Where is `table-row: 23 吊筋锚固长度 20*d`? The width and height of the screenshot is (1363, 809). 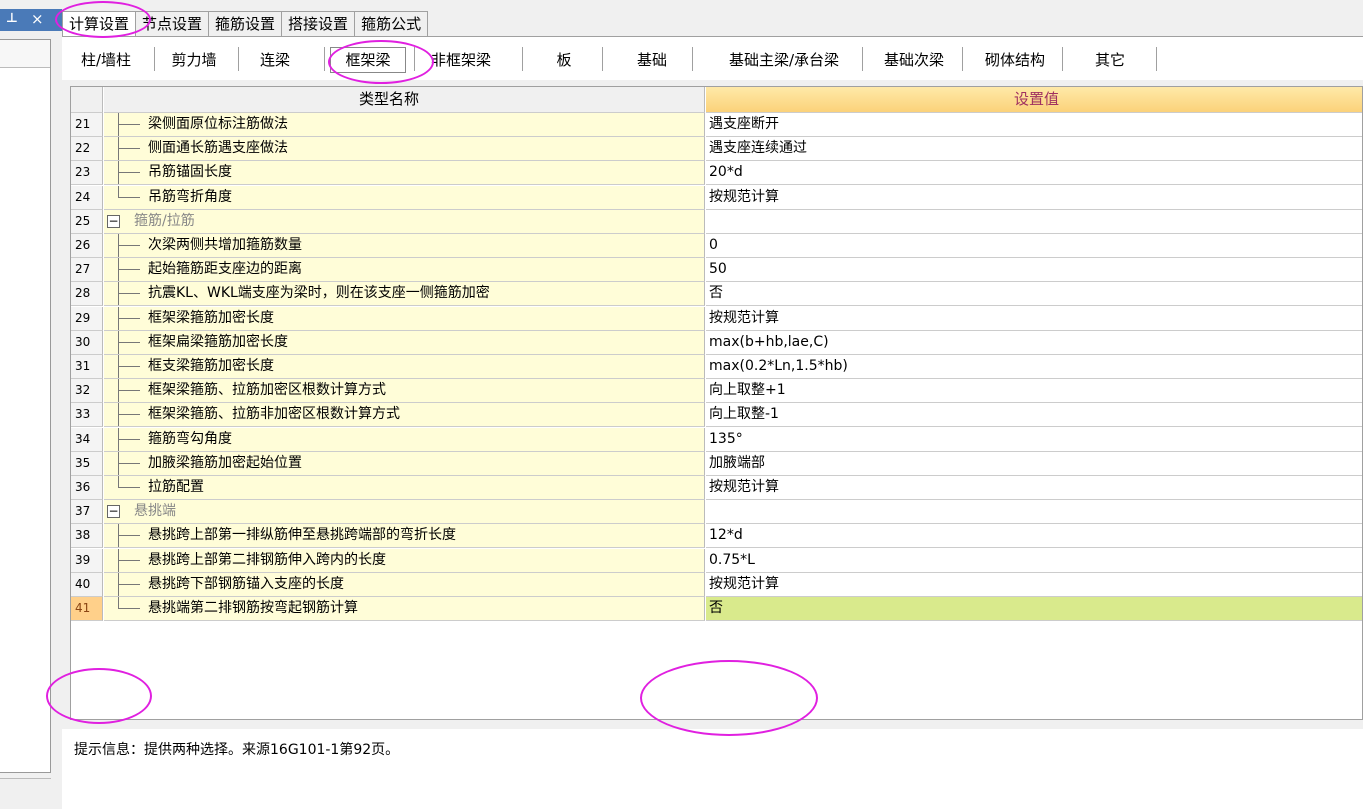 table-row: 23 吊筋锚固长度 20*d is located at coordinates (716, 173).